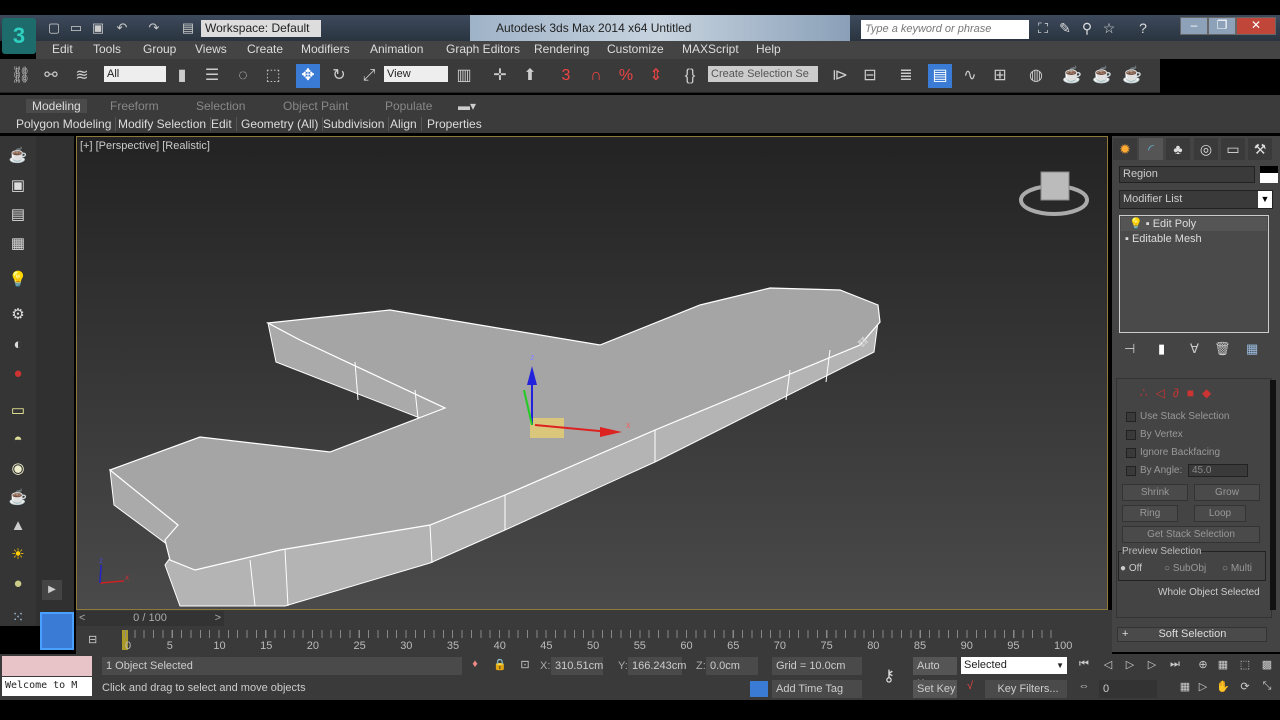 The height and width of the screenshot is (720, 1280). I want to click on tick-label: 0, so click(128, 646).